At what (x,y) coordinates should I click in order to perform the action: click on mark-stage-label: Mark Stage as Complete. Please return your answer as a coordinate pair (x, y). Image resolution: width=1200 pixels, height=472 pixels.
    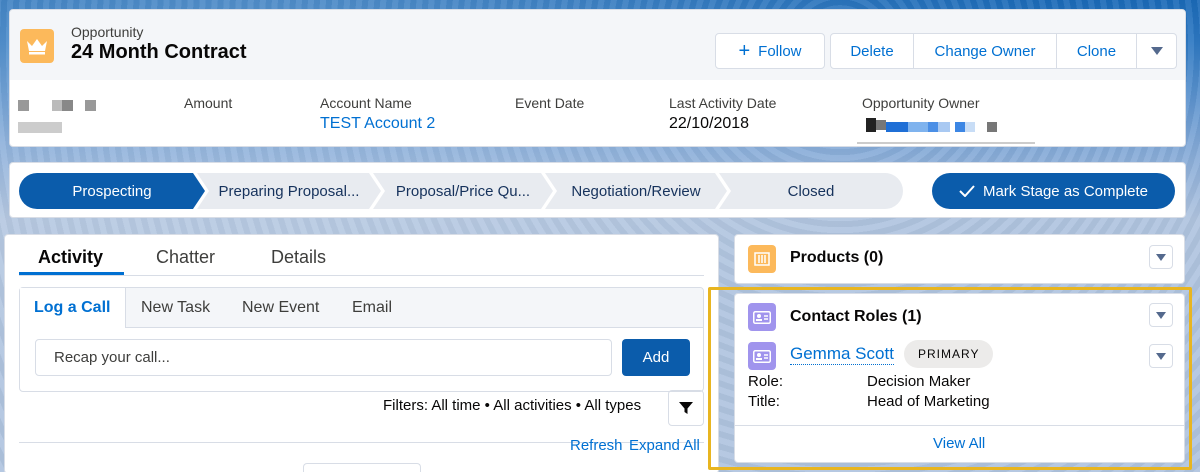
    Looking at the image, I should click on (1065, 191).